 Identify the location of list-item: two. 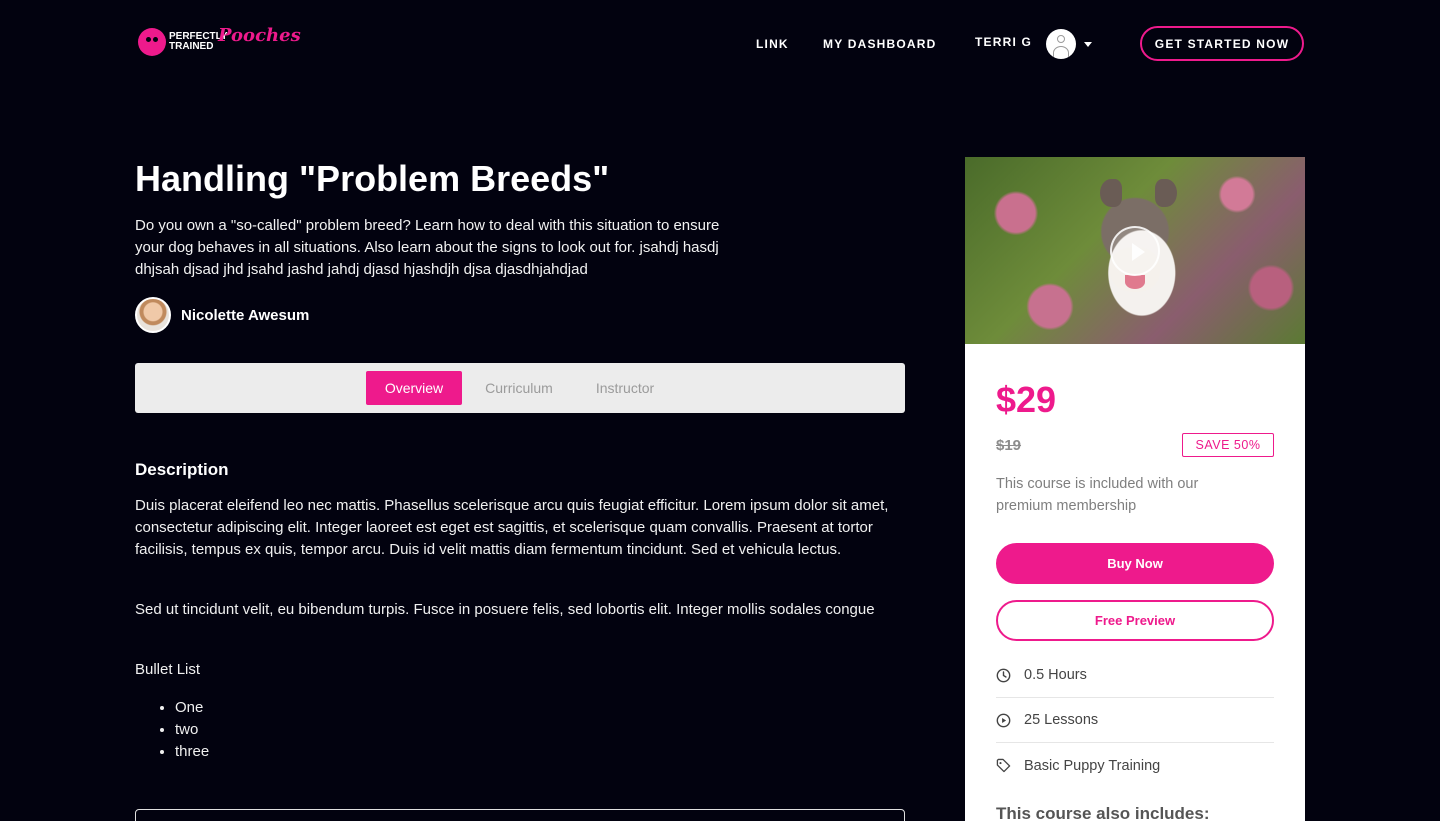
(192, 730).